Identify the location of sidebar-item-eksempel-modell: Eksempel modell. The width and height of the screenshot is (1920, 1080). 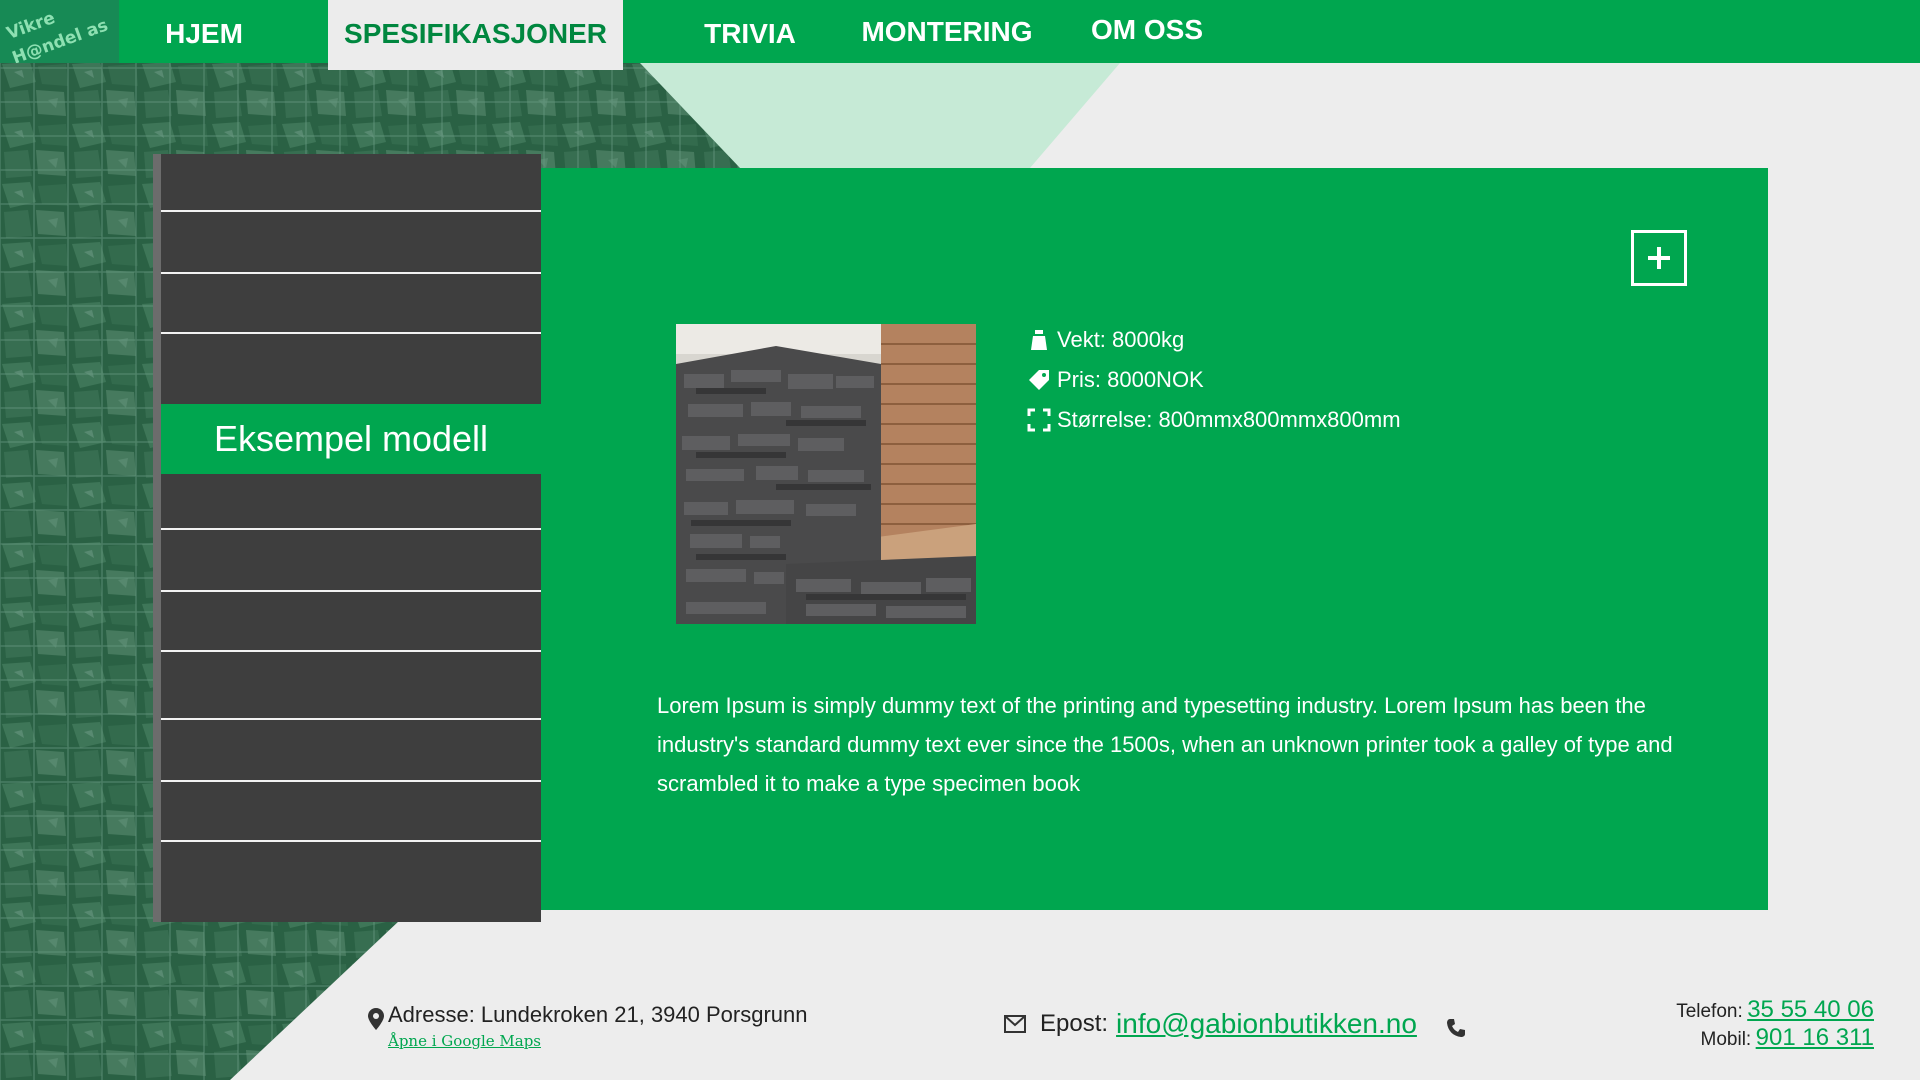
(351, 439).